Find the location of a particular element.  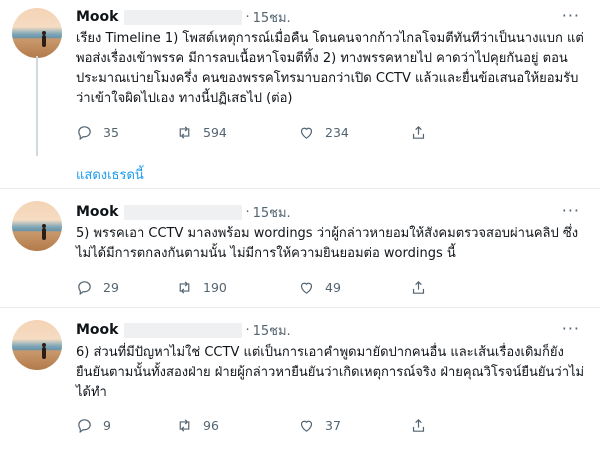

reply-button: 29 is located at coordinates (97, 287).